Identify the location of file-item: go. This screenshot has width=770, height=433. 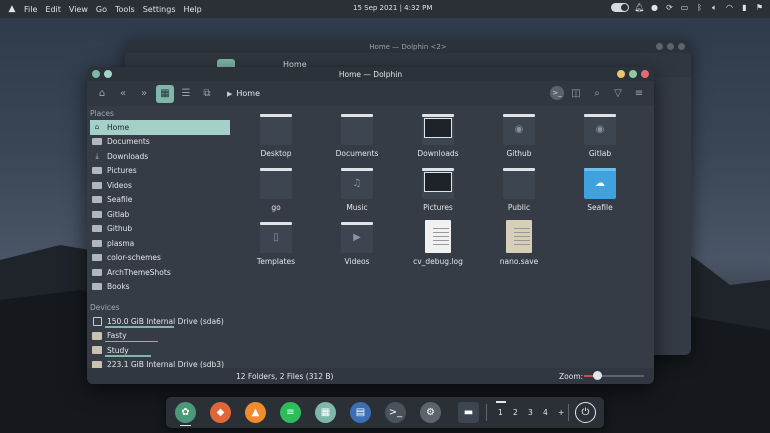
(276, 189).